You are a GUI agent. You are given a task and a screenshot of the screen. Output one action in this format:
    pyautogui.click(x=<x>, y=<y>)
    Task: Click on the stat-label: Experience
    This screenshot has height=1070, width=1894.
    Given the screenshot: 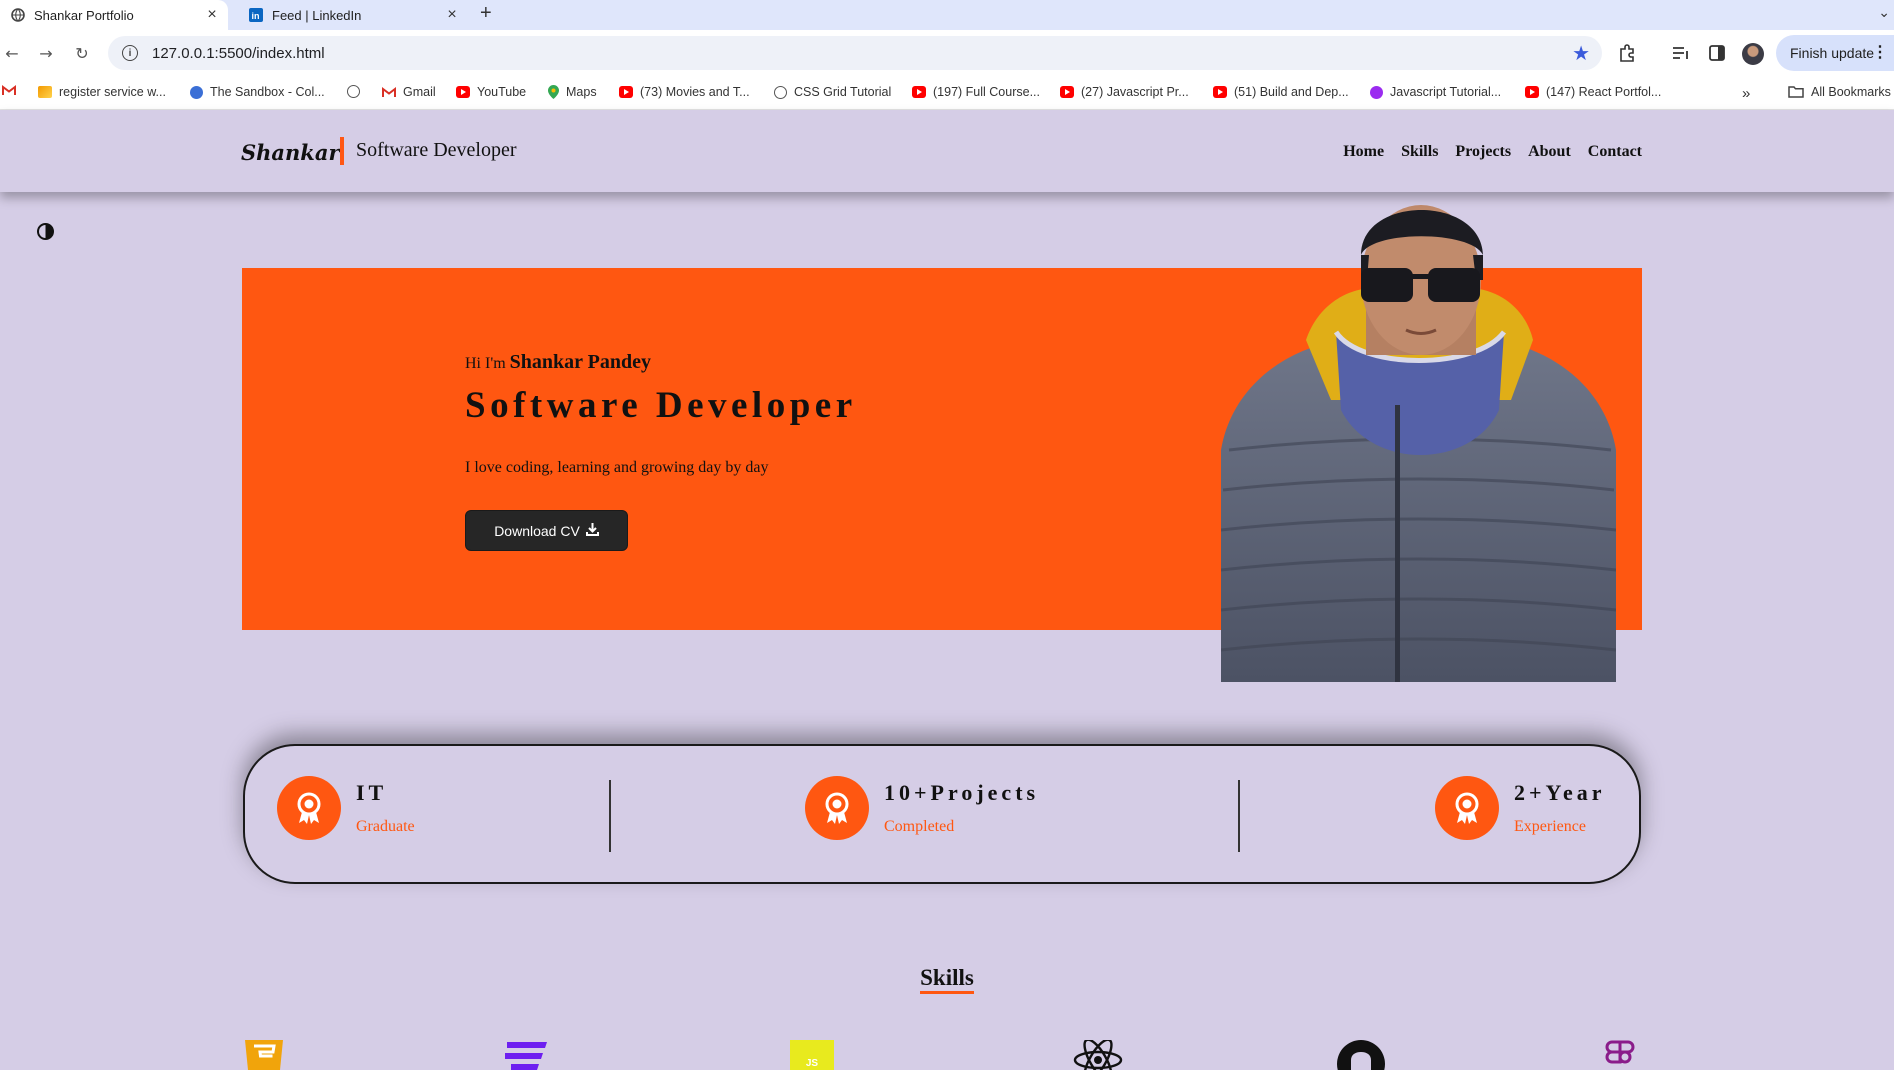 What is the action you would take?
    pyautogui.click(x=1550, y=826)
    